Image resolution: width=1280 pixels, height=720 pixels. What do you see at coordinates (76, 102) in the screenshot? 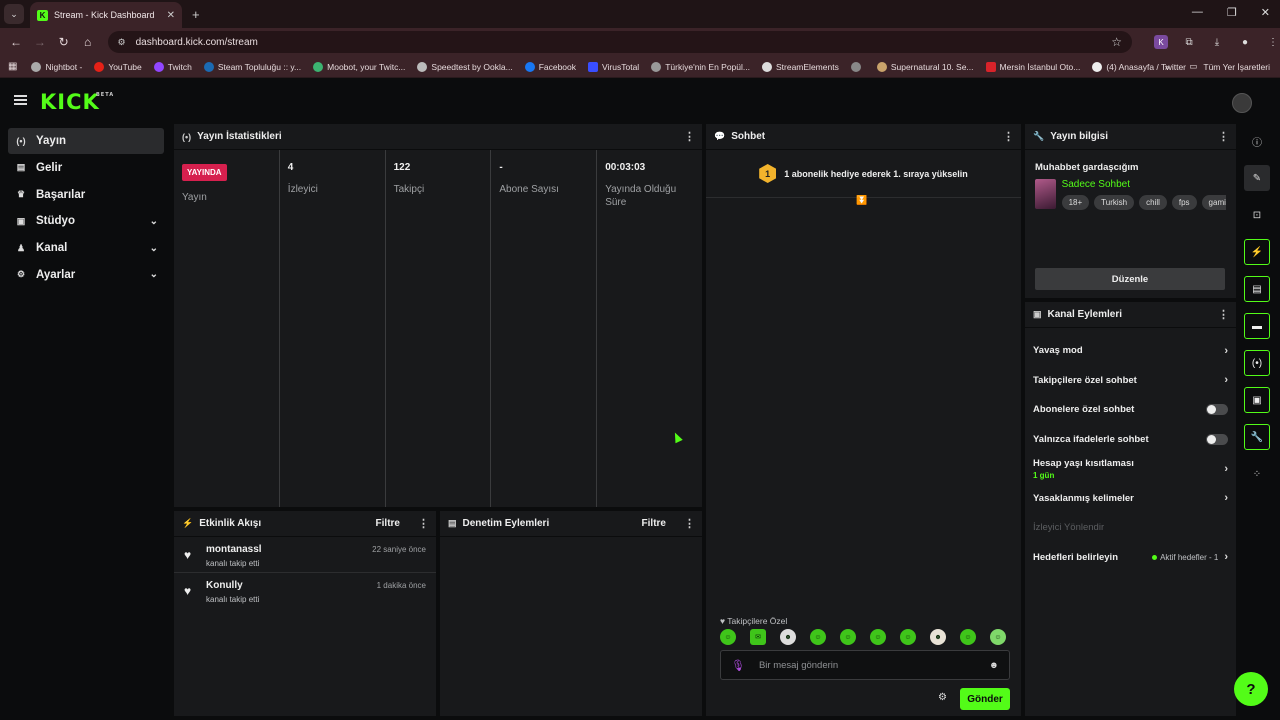
I see `kick-logo: KICK BETA` at bounding box center [76, 102].